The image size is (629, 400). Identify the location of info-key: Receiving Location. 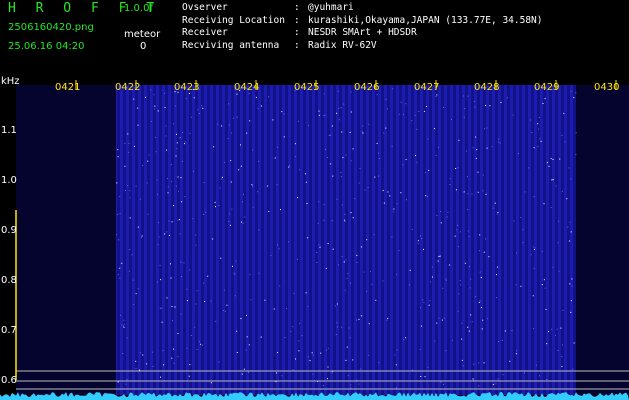
(233, 20).